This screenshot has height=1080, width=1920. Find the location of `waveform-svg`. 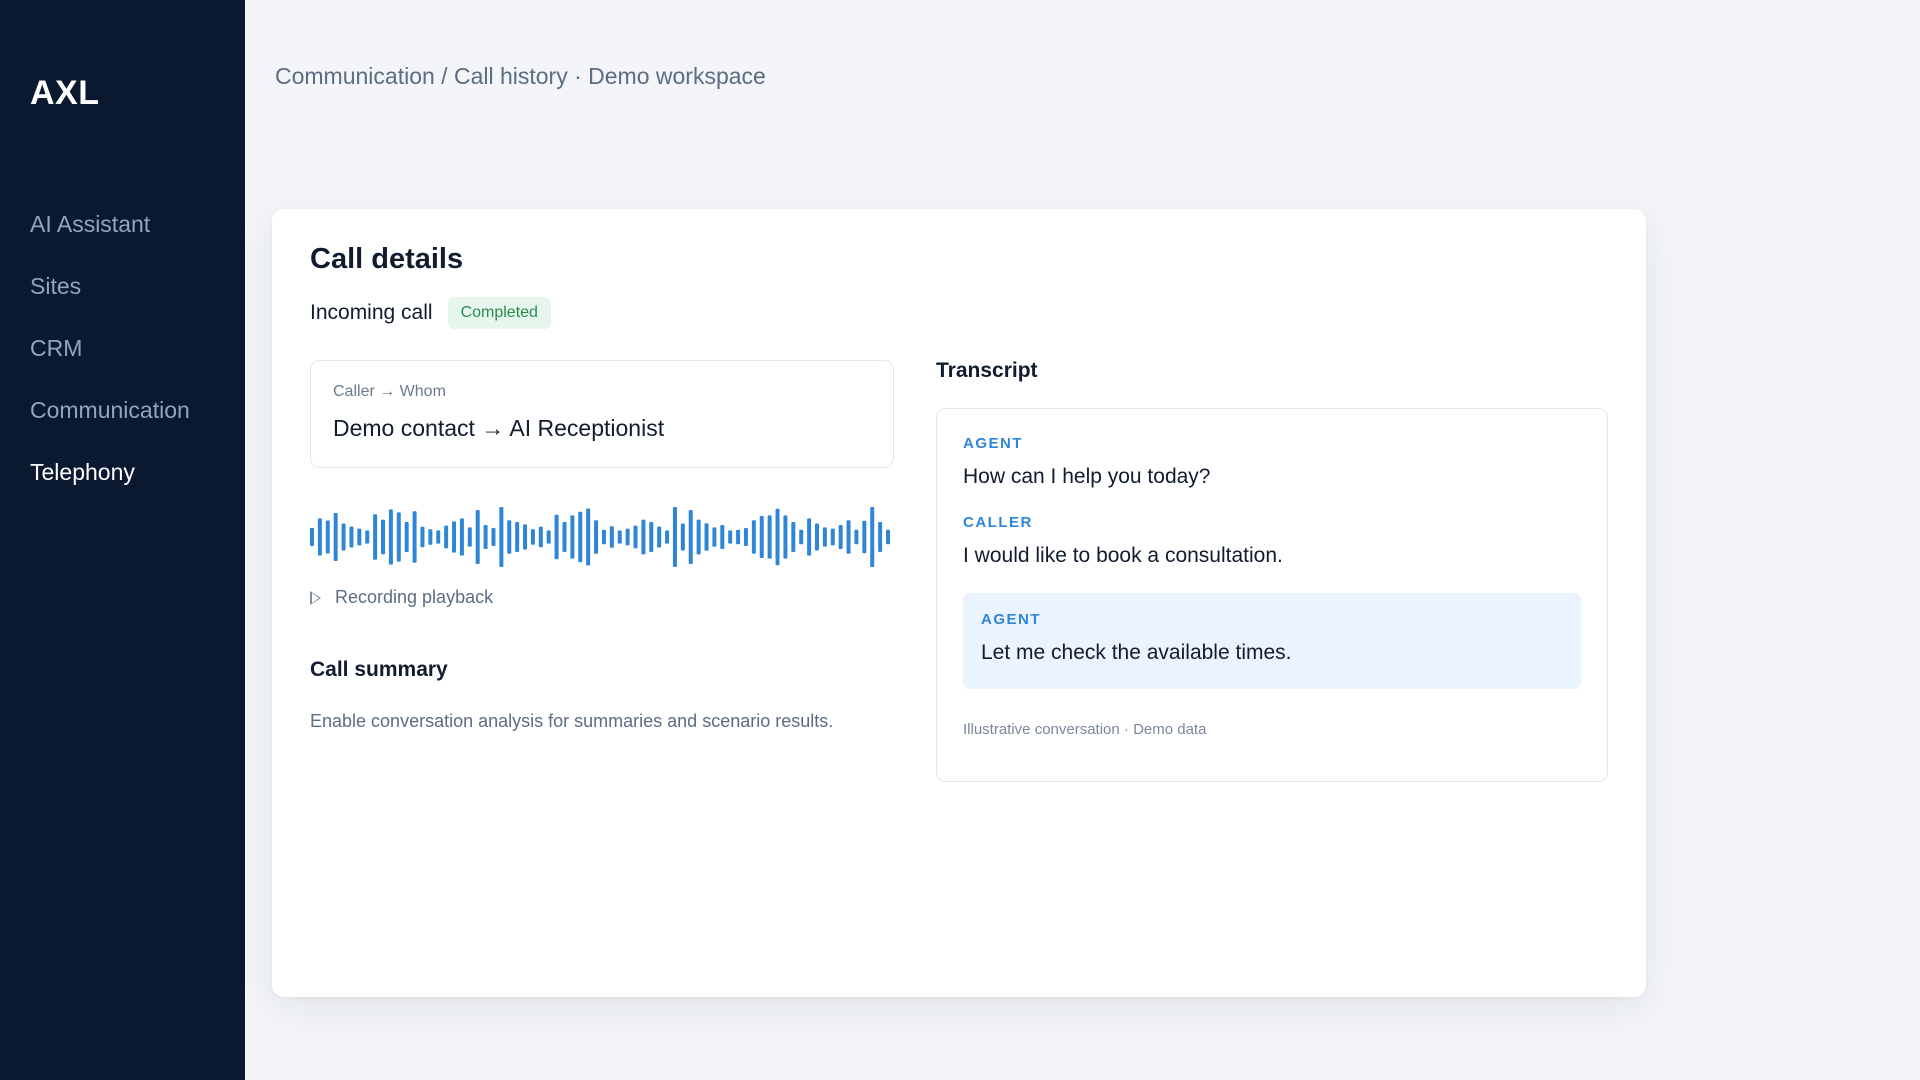

waveform-svg is located at coordinates (600, 537).